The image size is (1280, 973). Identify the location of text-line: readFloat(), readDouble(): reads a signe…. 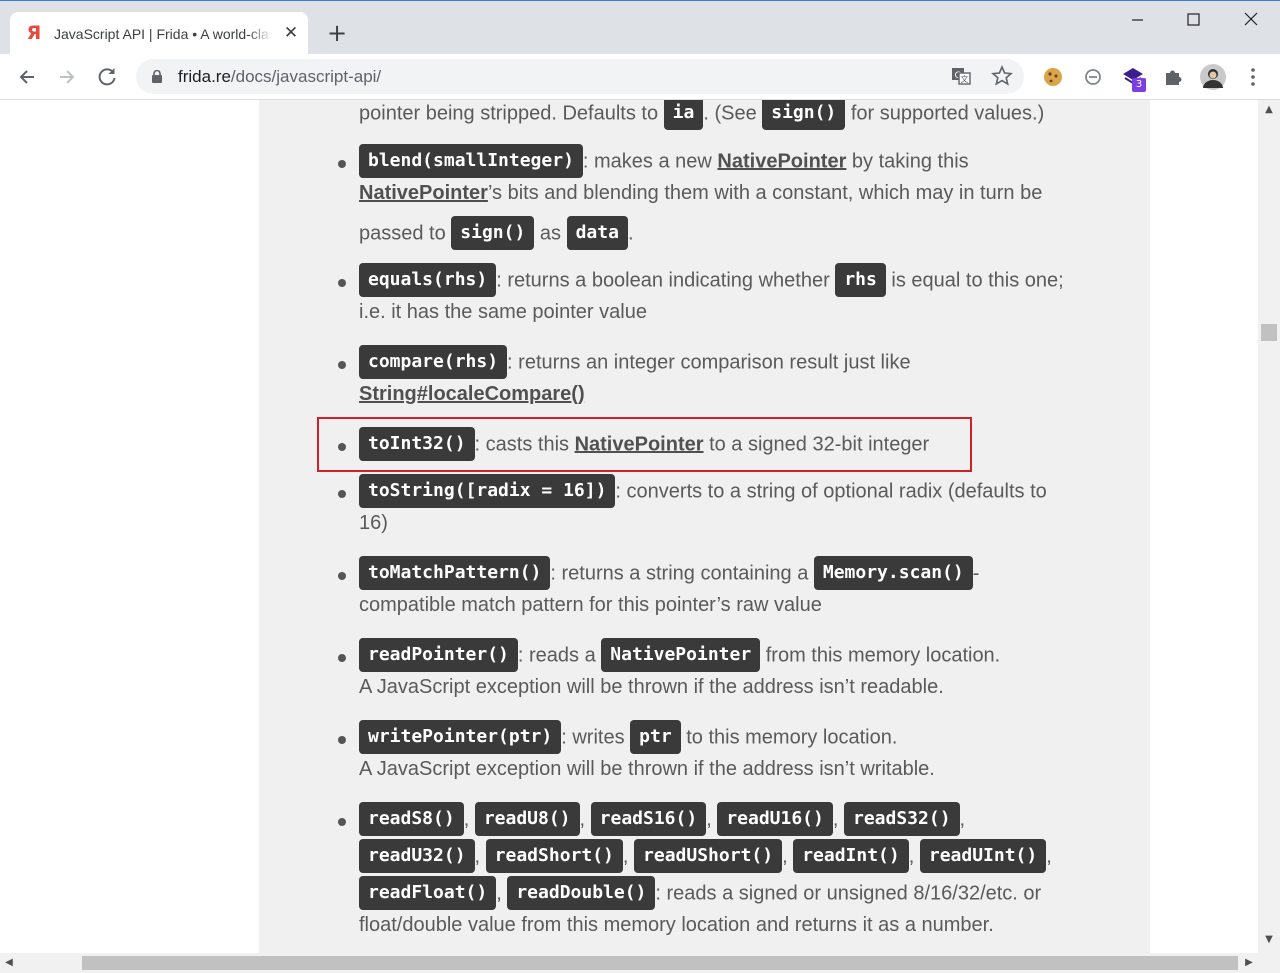
(700, 895).